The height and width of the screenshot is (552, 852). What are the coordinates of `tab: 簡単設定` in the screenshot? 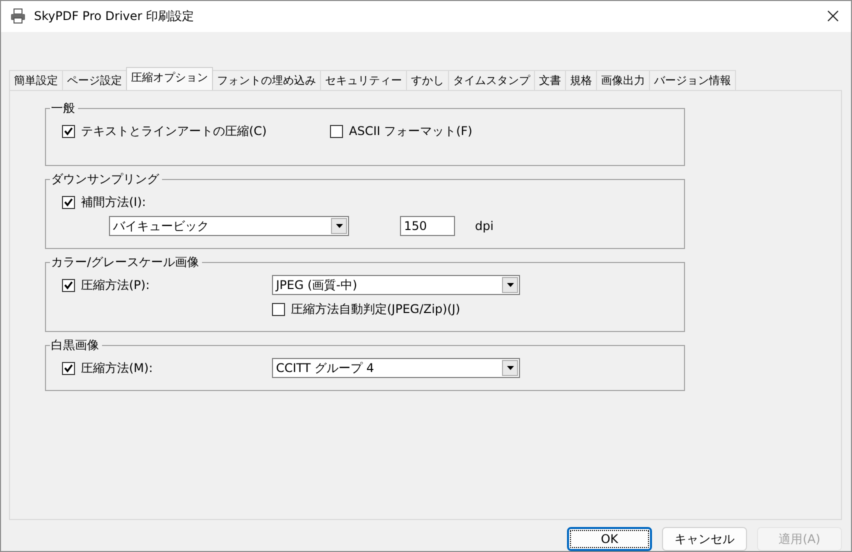 It's located at (36, 80).